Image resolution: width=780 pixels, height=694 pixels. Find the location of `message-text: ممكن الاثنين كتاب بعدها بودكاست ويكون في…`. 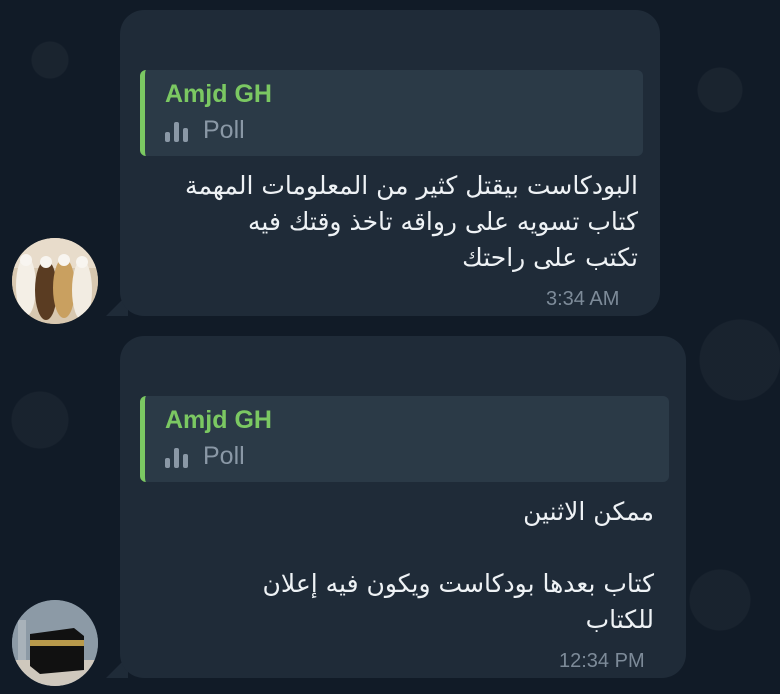

message-text: ممكن الاثنين كتاب بعدها بودكاست ويكون في… is located at coordinates (458, 565).